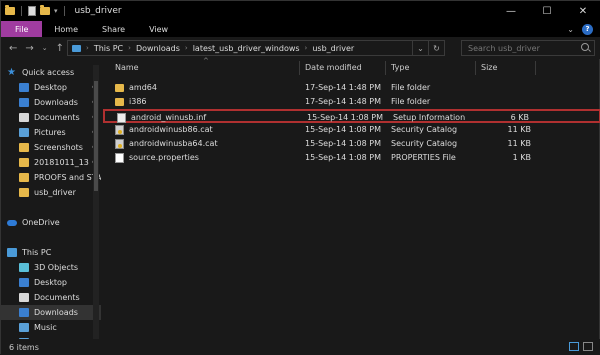 This screenshot has width=600, height=355. I want to click on column-headers: ^ Name Date modified Type Size, so click(351, 67).